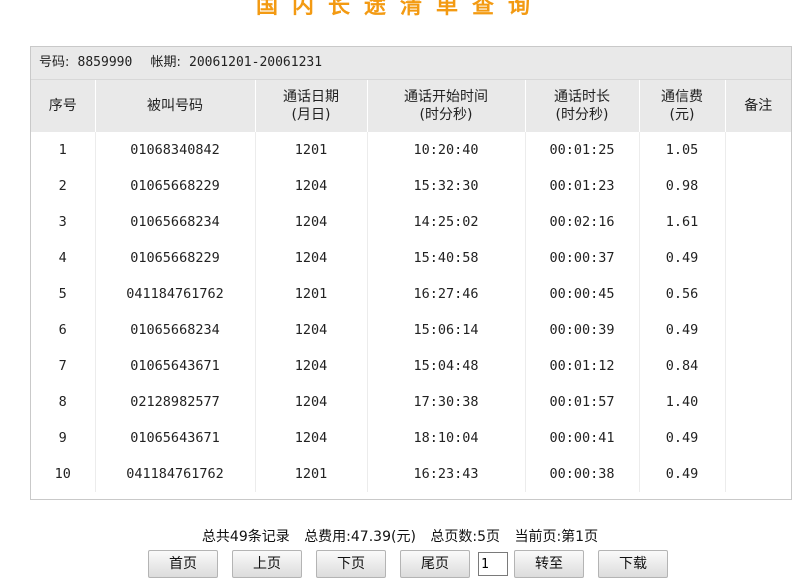 This screenshot has height=585, width=800. I want to click on table-row: 7 01065643671 1204 15:04:48 00:01:12 0.84, so click(411, 366).